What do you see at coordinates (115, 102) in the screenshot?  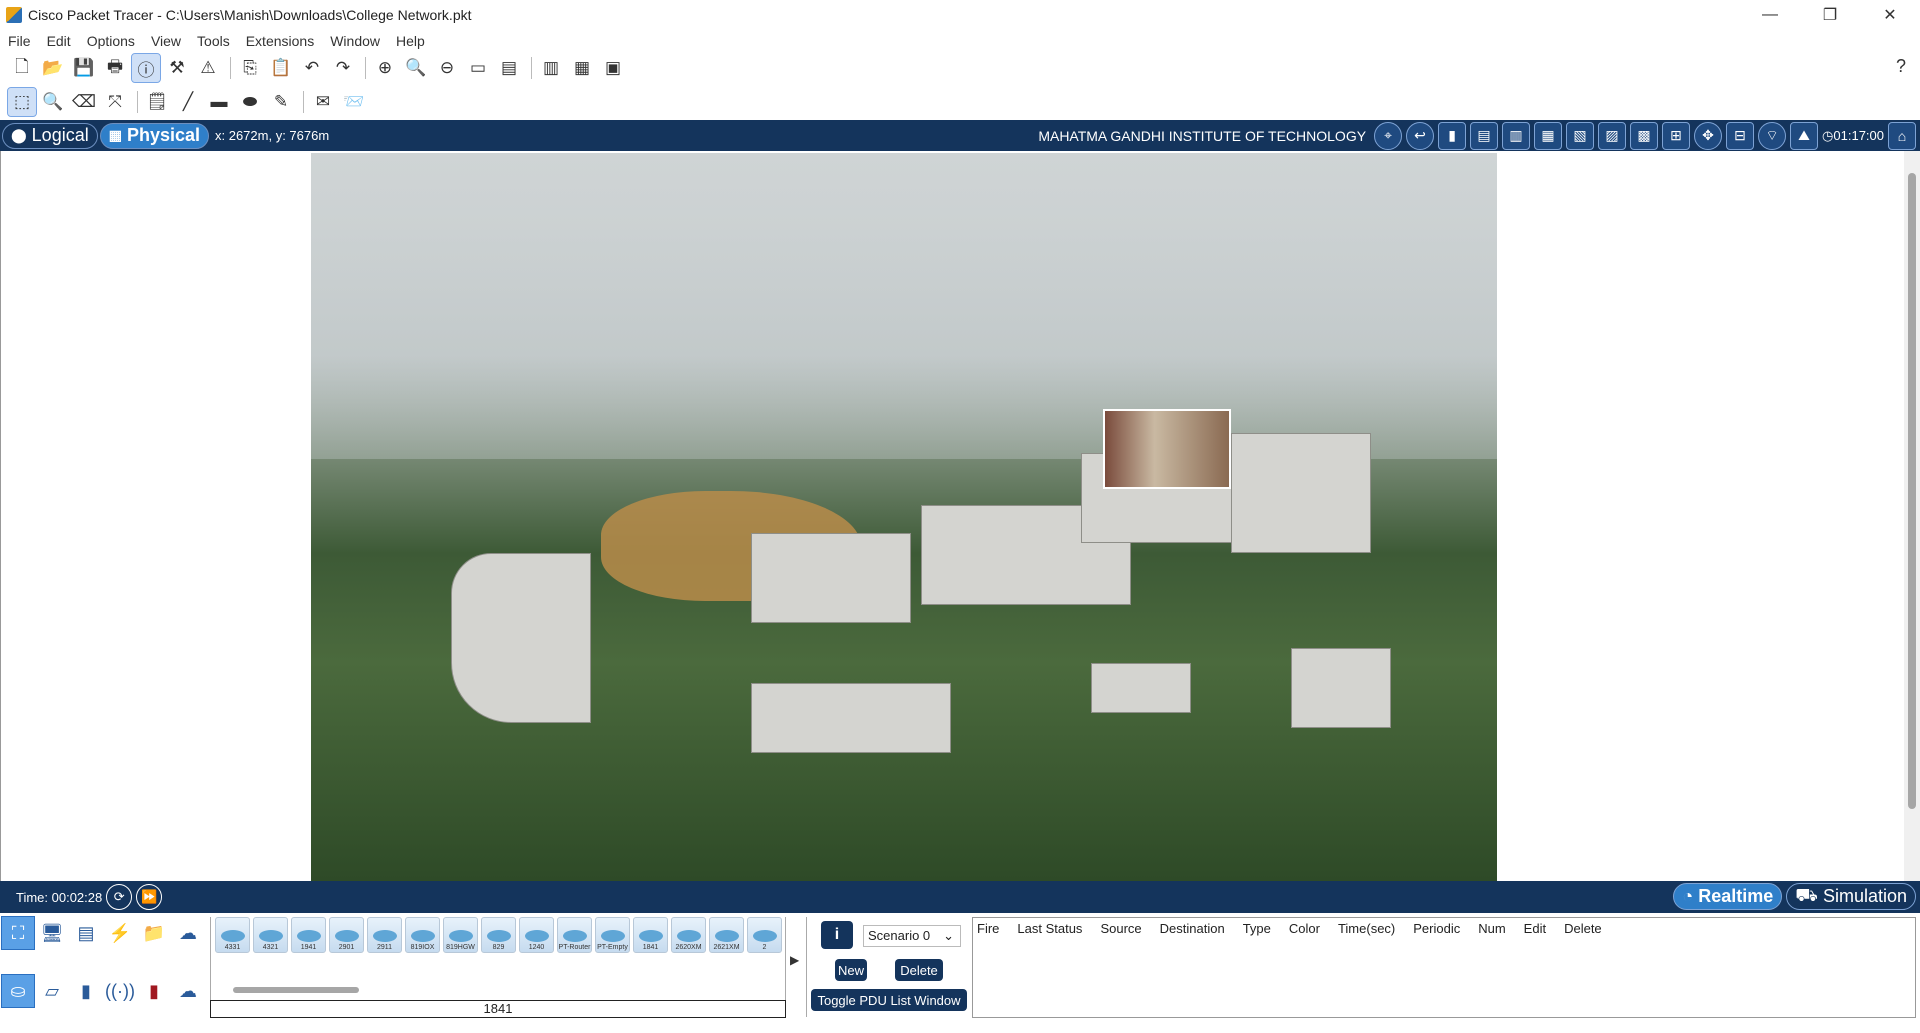 I see `resize-tool-icon: ⤧` at bounding box center [115, 102].